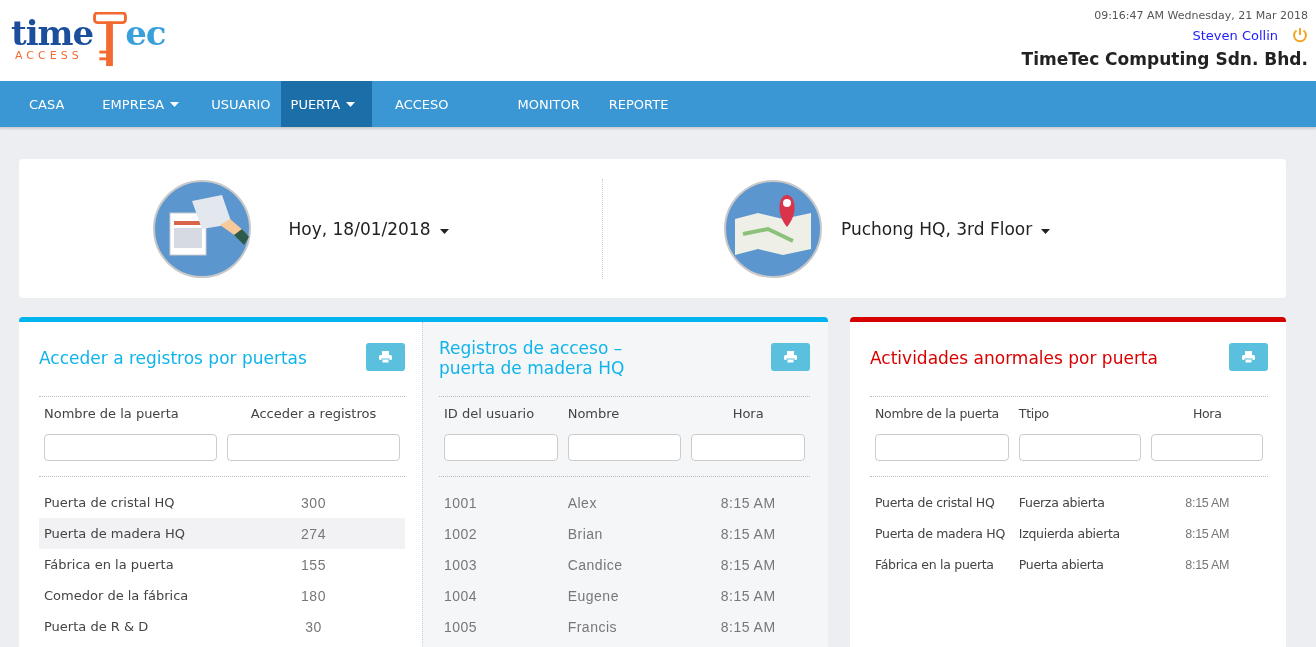 Image resolution: width=1316 pixels, height=647 pixels. I want to click on date-dropdown: Hoy, 18/01/2018, so click(368, 228).